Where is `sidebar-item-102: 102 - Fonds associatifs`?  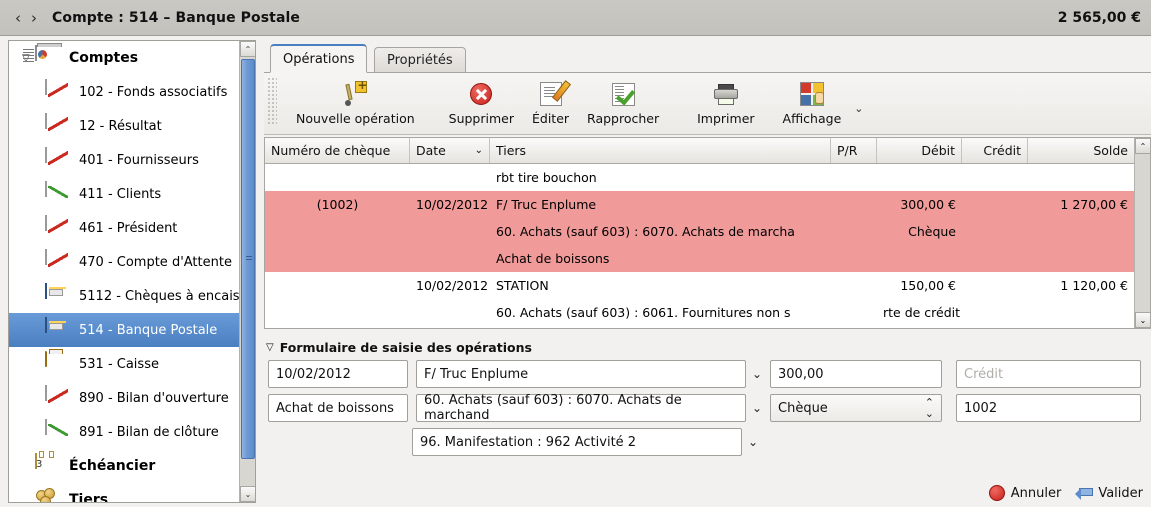 sidebar-item-102: 102 - Fonds associatifs is located at coordinates (125, 92).